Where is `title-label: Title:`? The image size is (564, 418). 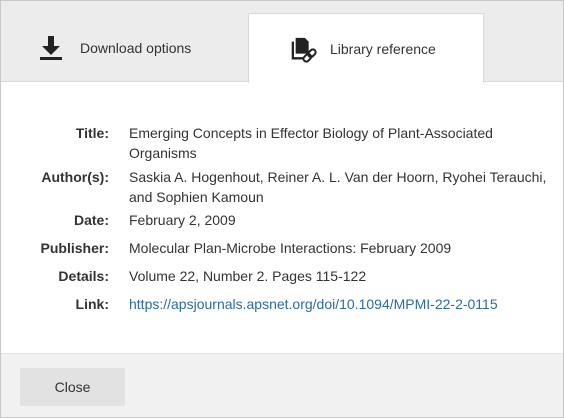 title-label: Title: is located at coordinates (92, 133).